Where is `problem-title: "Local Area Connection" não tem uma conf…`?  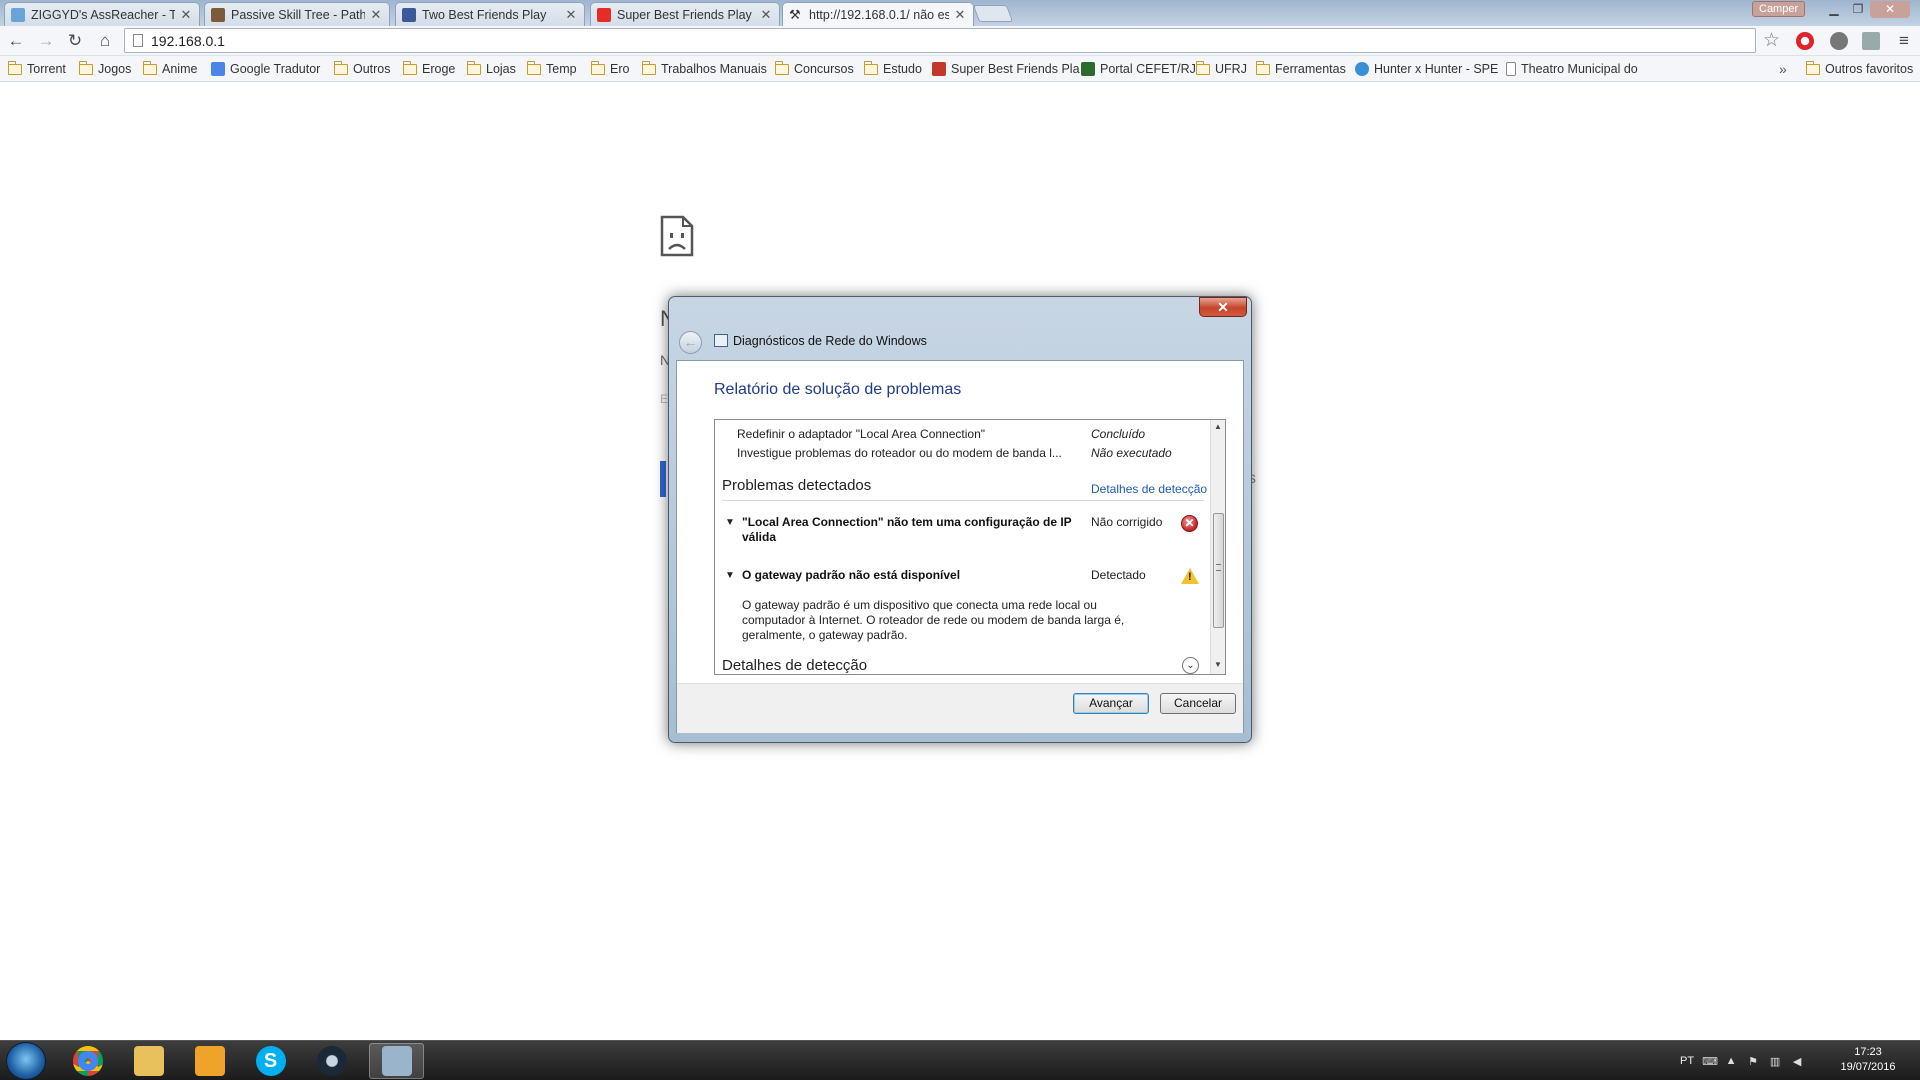
problem-title: "Local Area Connection" não tem uma conf… is located at coordinates (907, 530).